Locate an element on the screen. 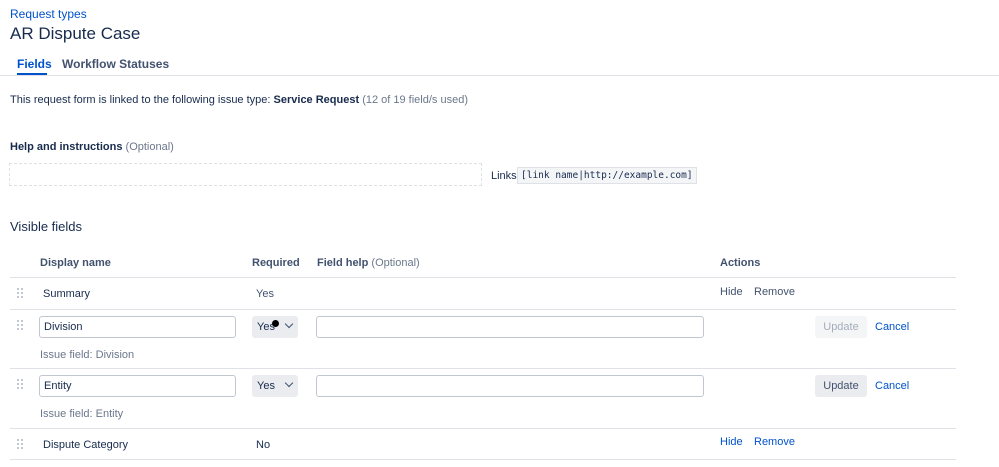 This screenshot has width=999, height=467. field-usage-count: (12 of 19 field/s used) is located at coordinates (415, 100).